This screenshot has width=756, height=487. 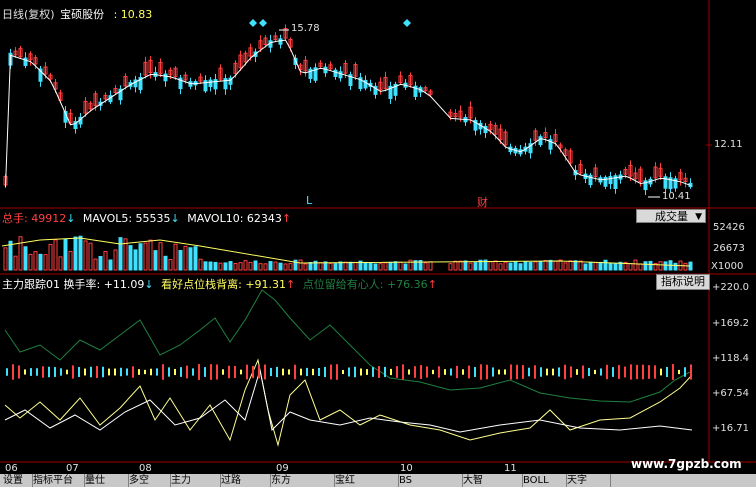 I want to click on dropdown-label: 成交量, so click(x=671, y=216).